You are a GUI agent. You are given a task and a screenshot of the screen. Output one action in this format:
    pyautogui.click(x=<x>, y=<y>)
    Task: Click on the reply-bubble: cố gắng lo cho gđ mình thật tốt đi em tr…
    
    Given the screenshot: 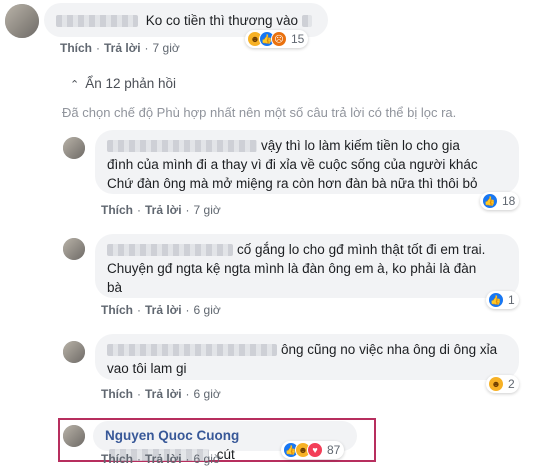 What is the action you would take?
    pyautogui.click(x=307, y=266)
    